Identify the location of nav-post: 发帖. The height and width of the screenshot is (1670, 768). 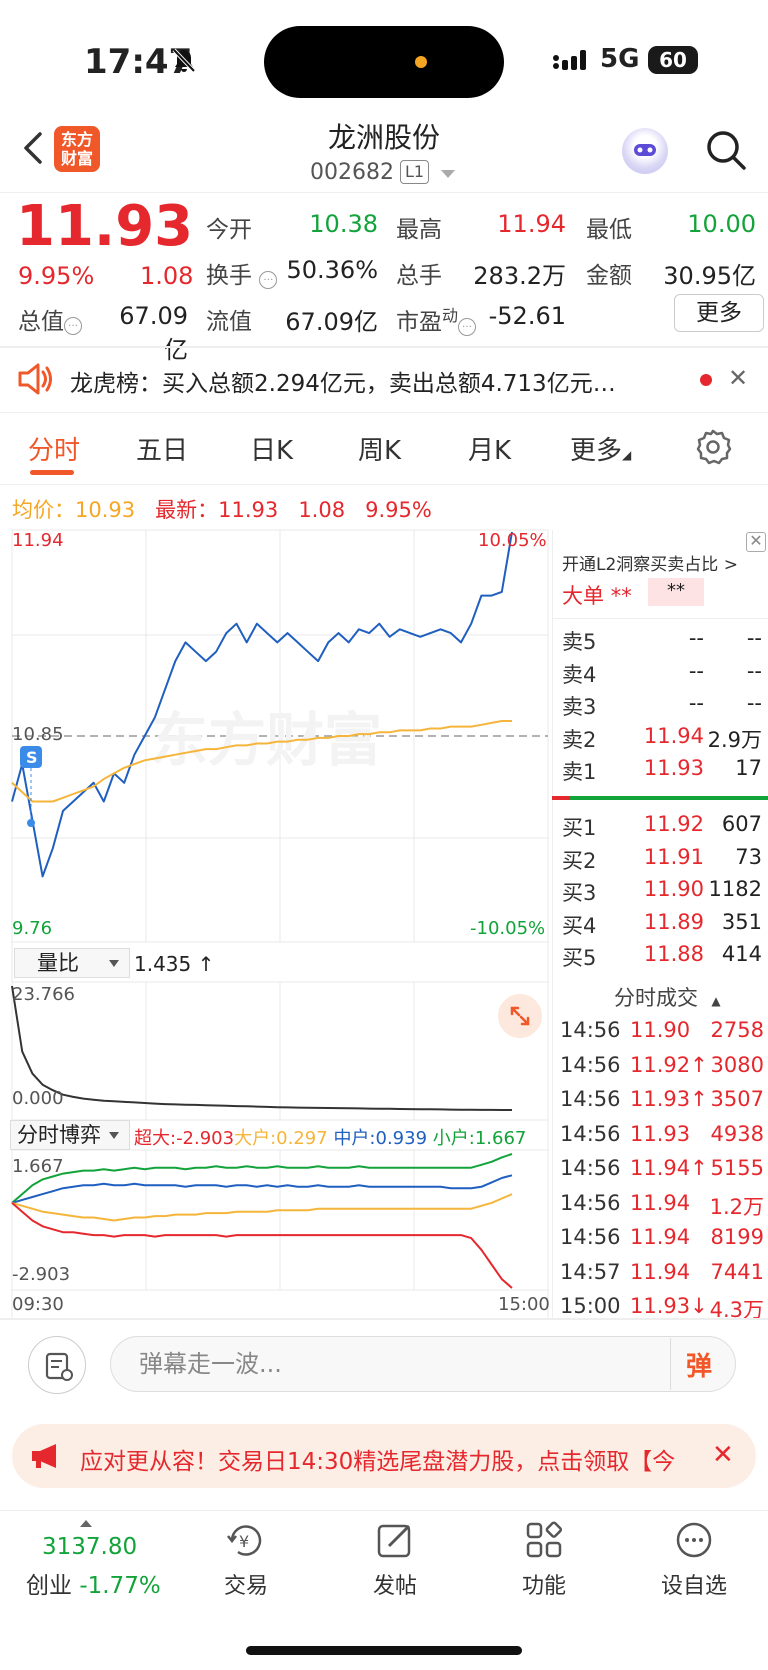
(395, 1560).